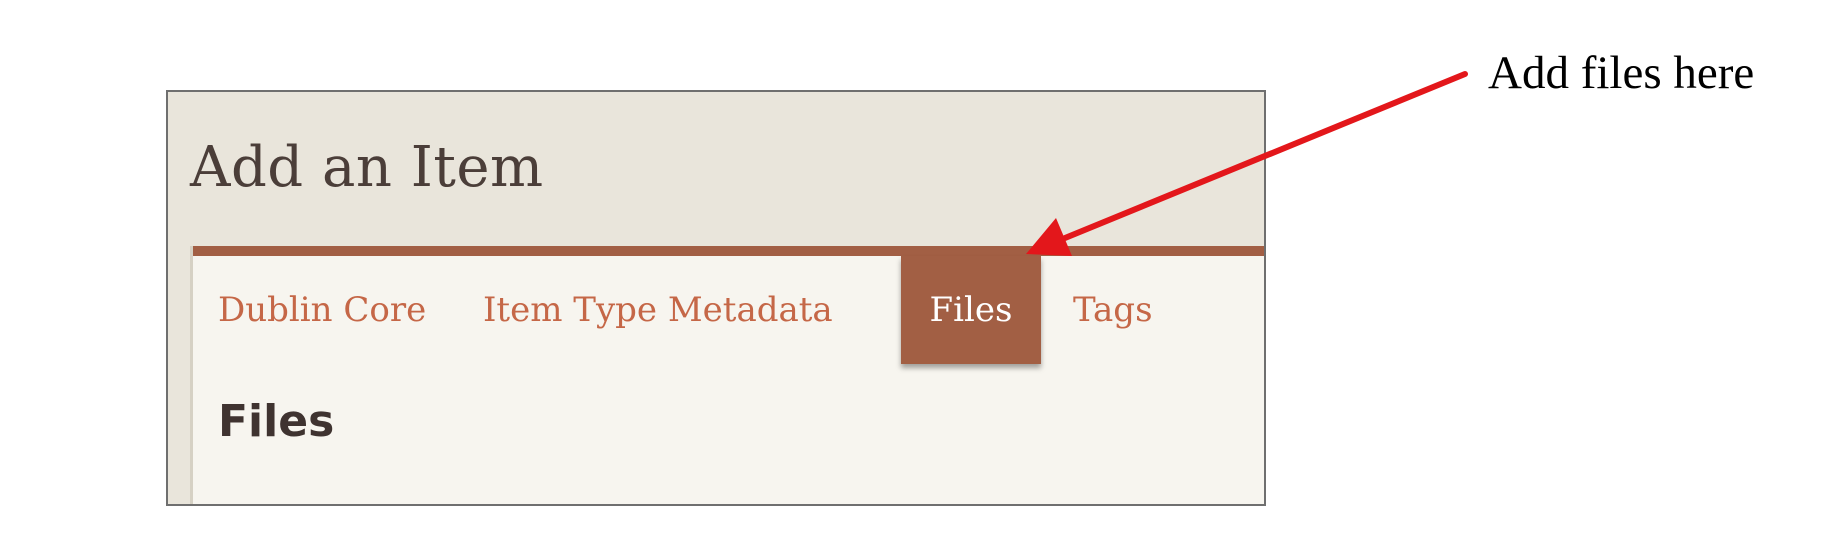 The height and width of the screenshot is (546, 1824). Describe the element at coordinates (1113, 310) in the screenshot. I see `tab-tags: Tags` at that location.